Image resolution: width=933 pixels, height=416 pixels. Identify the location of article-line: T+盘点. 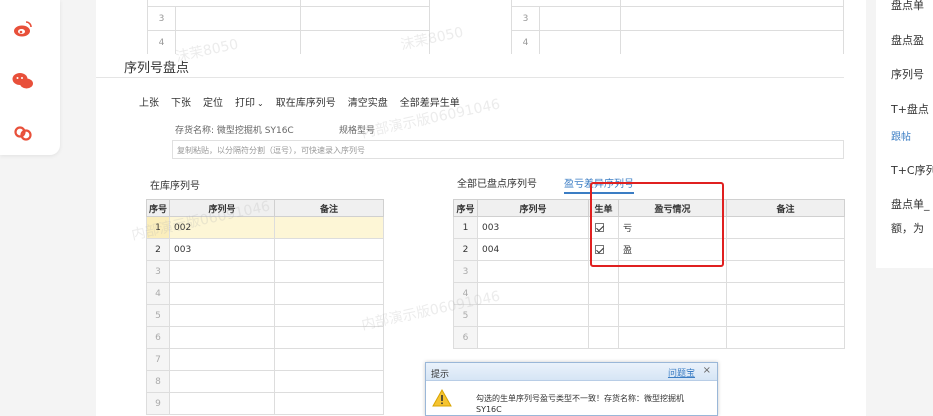
(910, 109).